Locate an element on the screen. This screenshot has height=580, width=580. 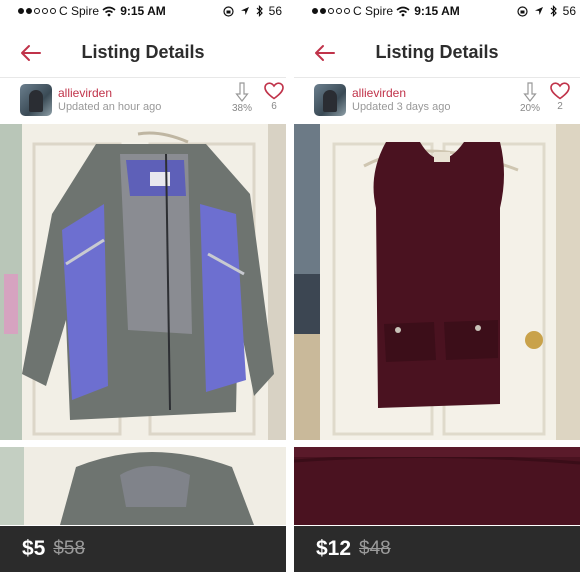
seller-row: allievirden Updated 3 days ago 20% 2 is located at coordinates (437, 101).